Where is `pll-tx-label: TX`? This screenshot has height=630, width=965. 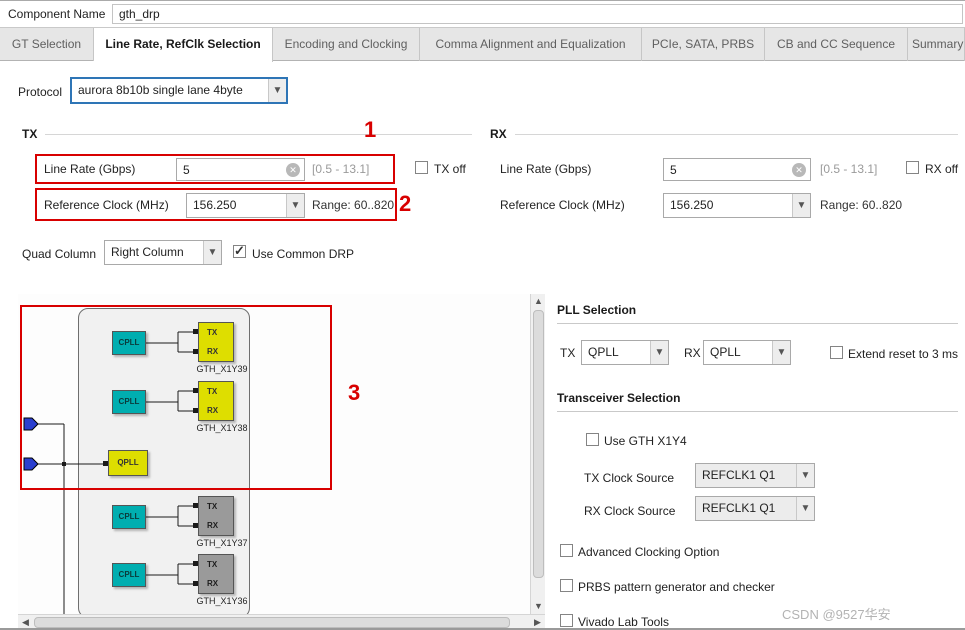
pll-tx-label: TX is located at coordinates (568, 353).